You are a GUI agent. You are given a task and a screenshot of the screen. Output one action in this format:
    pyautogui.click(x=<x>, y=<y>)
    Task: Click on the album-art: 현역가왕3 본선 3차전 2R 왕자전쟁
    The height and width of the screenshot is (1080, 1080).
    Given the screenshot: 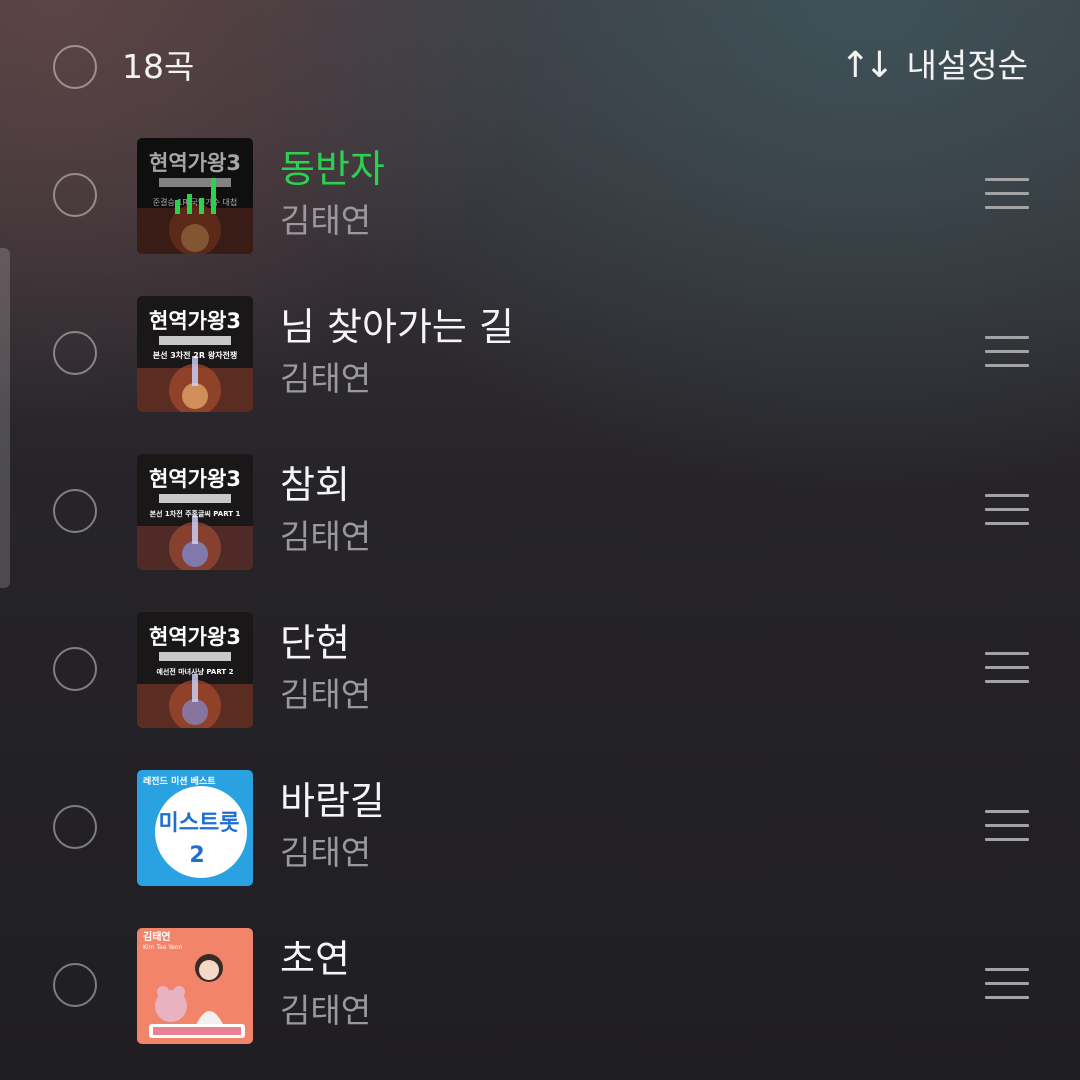 What is the action you would take?
    pyautogui.click(x=195, y=354)
    